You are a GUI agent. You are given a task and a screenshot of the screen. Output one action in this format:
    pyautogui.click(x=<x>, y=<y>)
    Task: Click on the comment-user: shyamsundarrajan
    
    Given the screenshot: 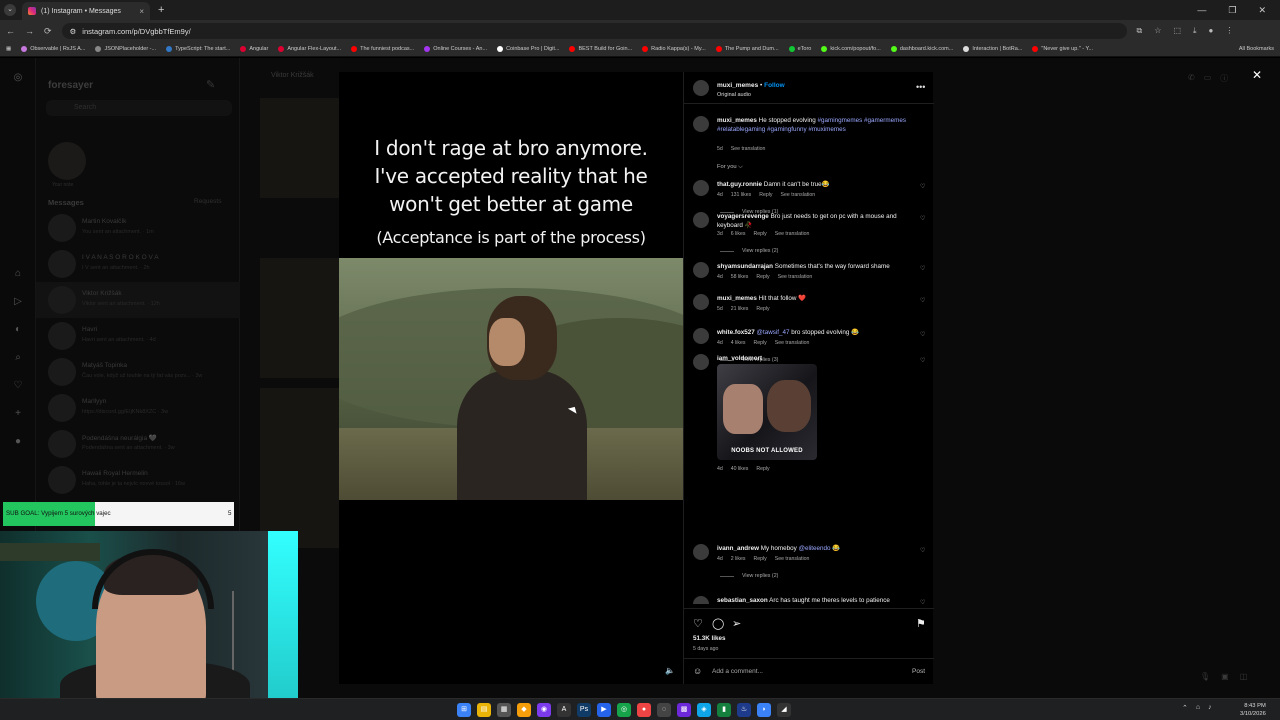 What is the action you would take?
    pyautogui.click(x=745, y=266)
    